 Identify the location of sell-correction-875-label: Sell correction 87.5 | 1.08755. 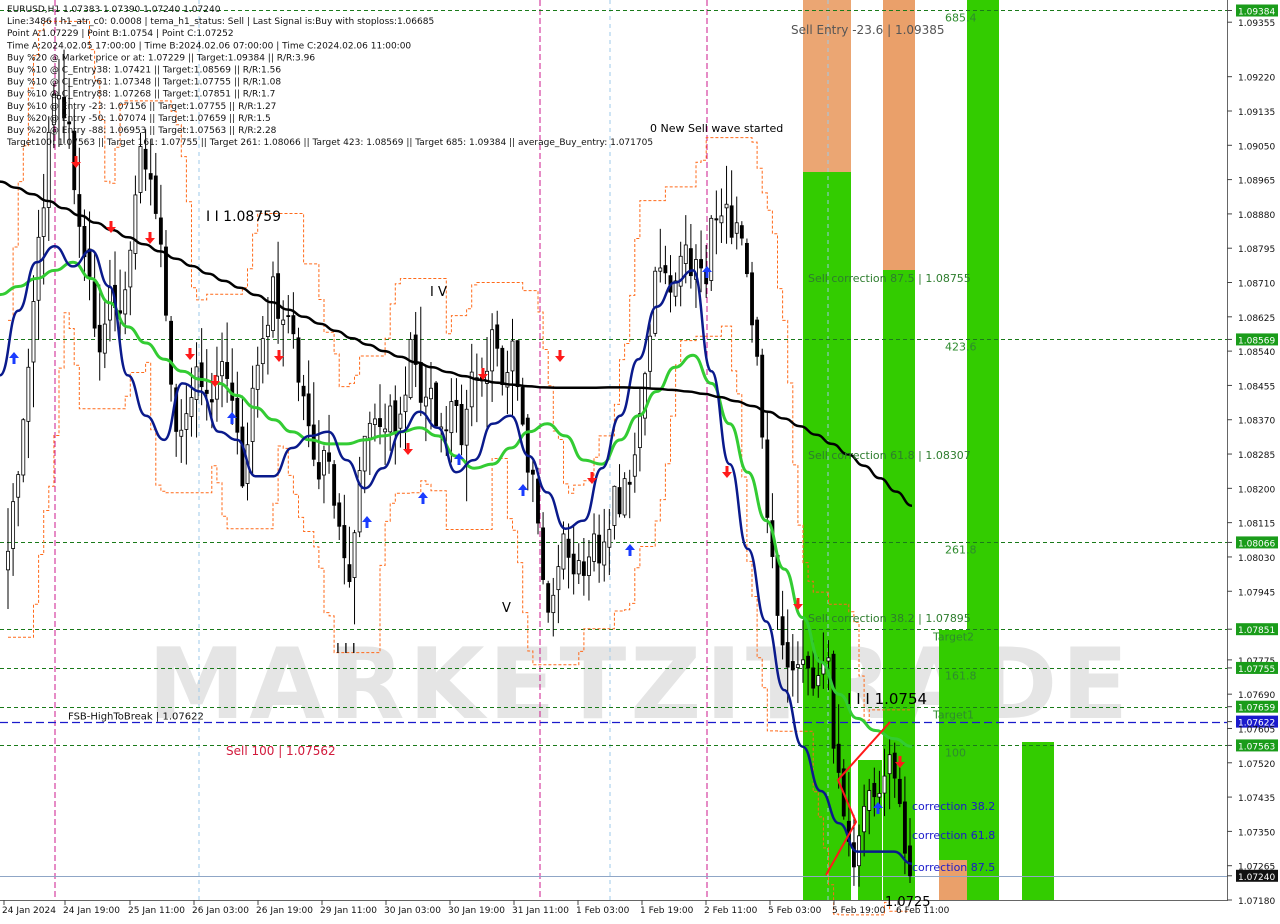
(889, 278).